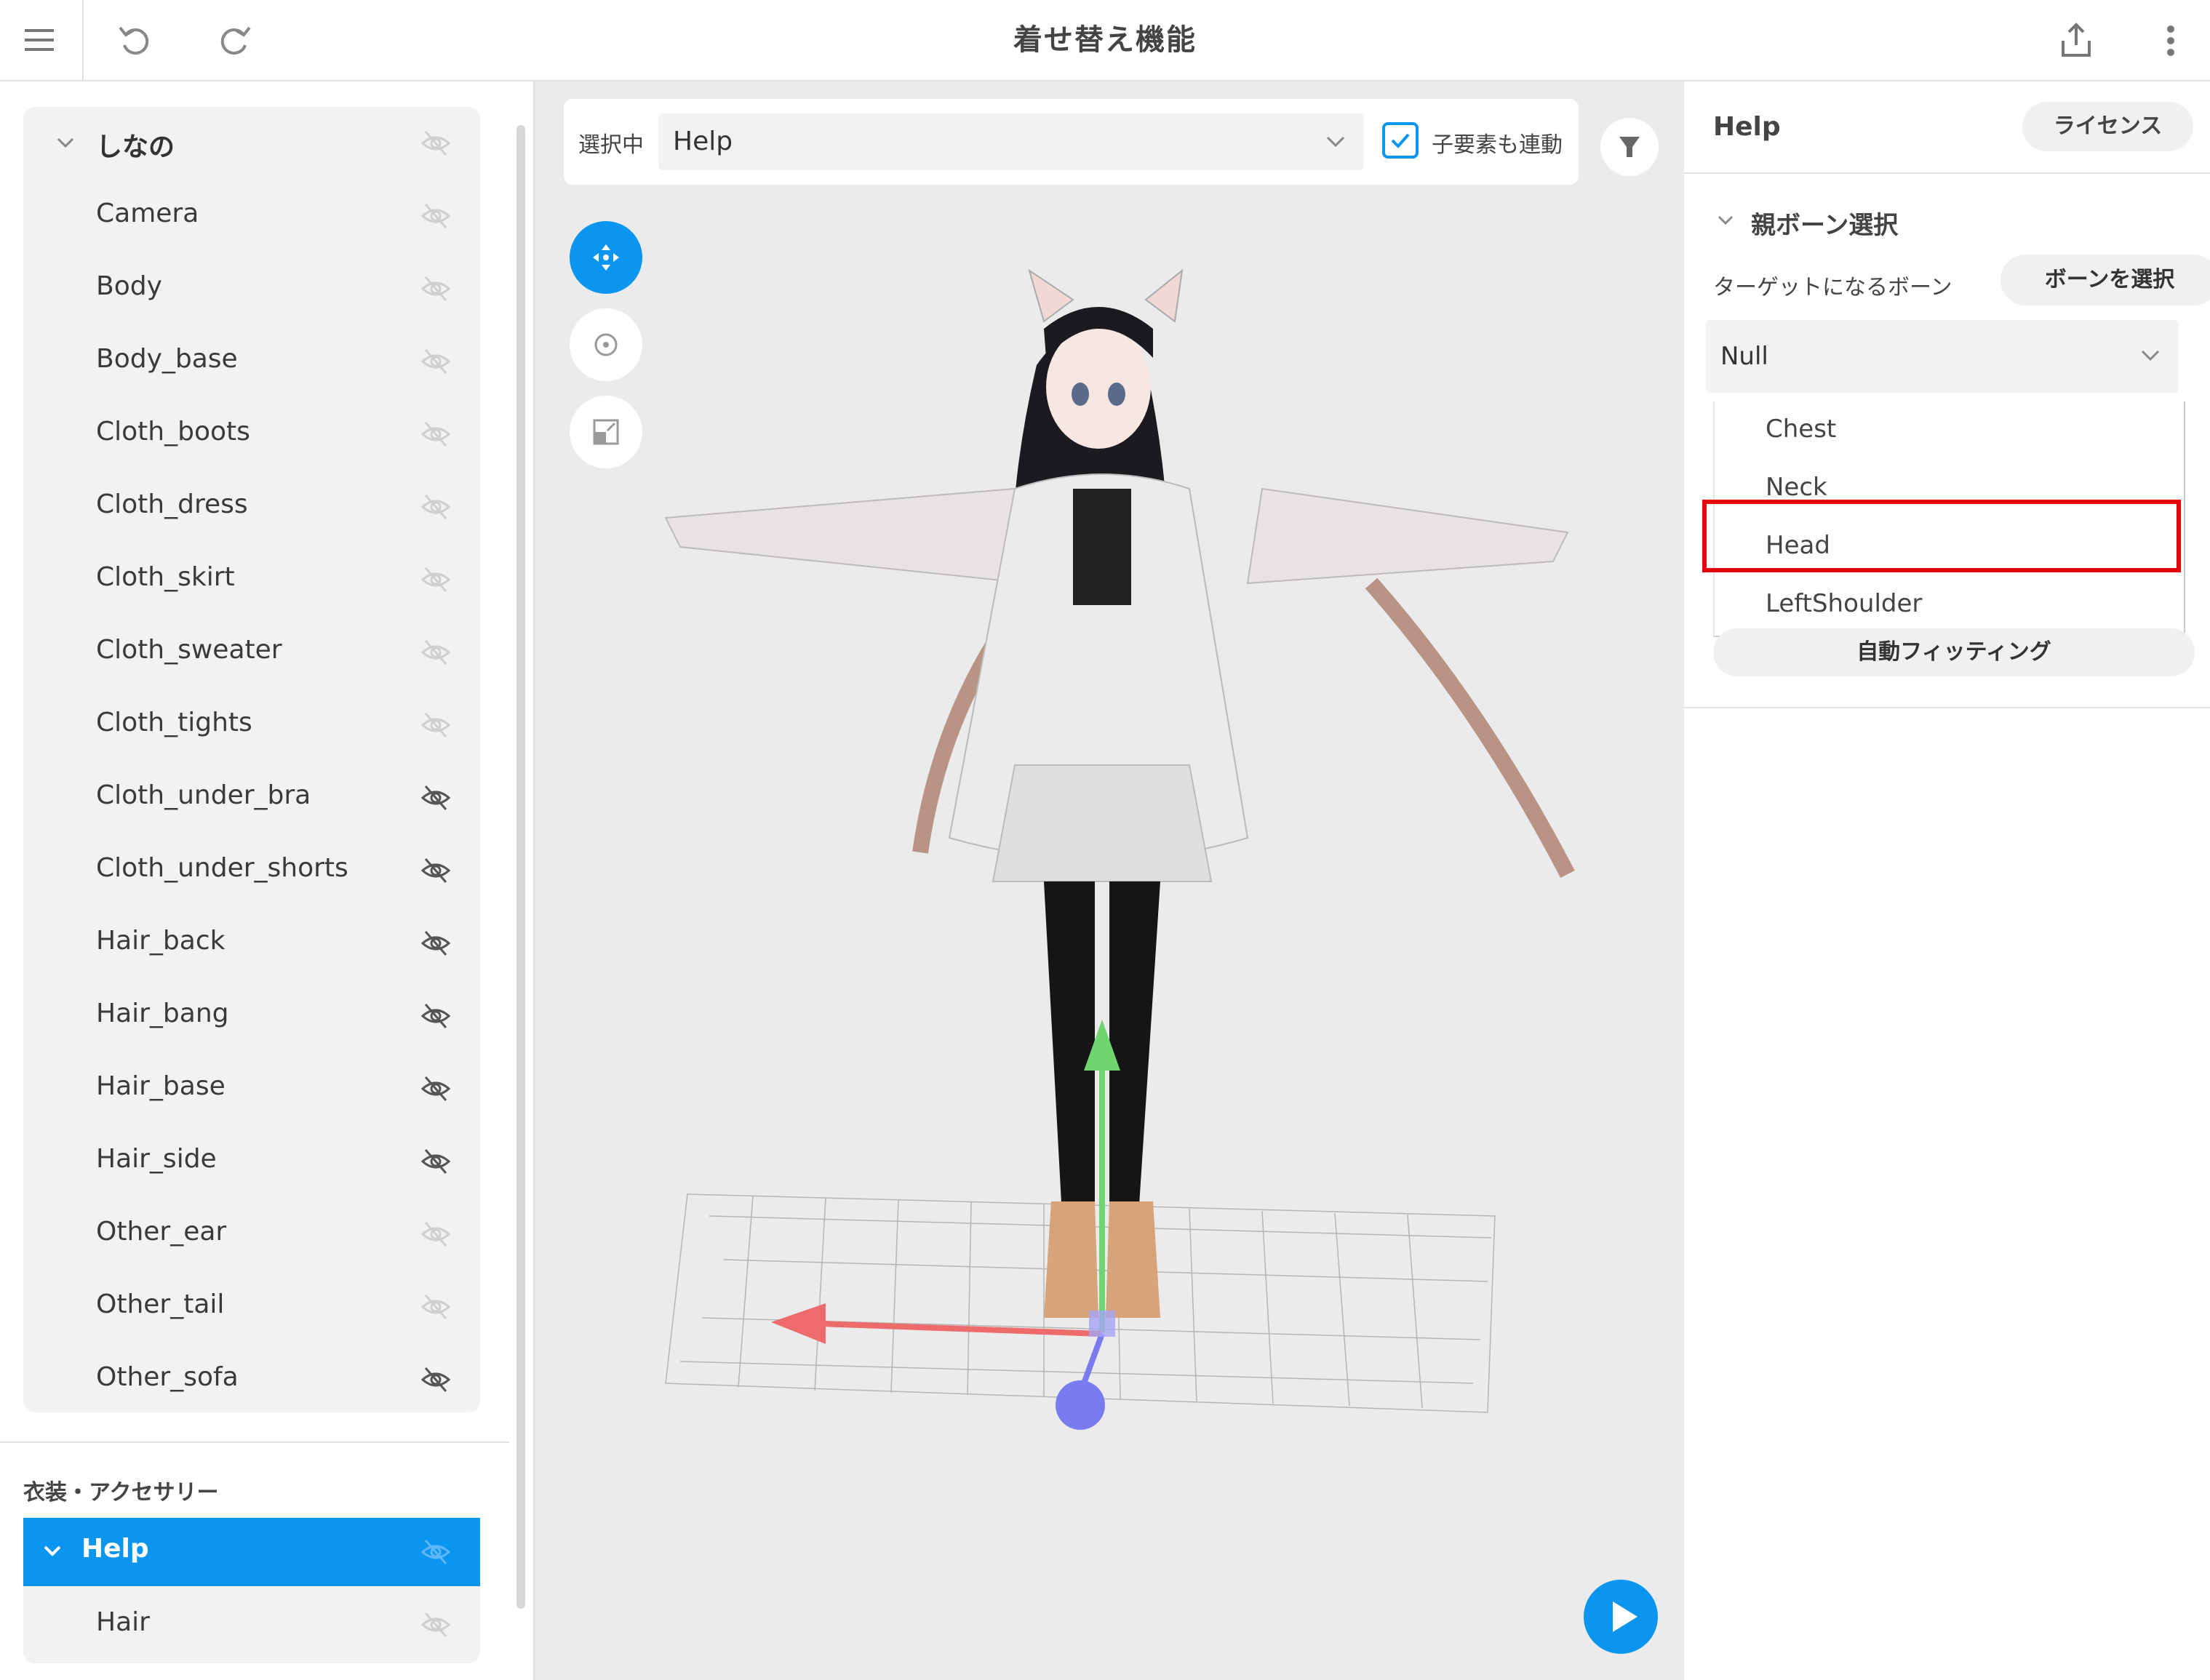 Image resolution: width=2210 pixels, height=1680 pixels. What do you see at coordinates (251, 1624) in the screenshot?
I see `accessory-item-hair: Hair` at bounding box center [251, 1624].